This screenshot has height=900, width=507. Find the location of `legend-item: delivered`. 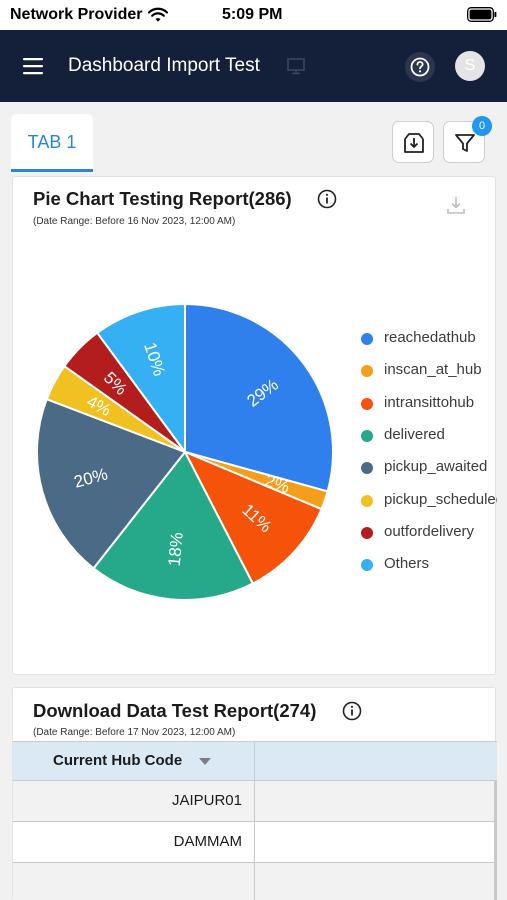

legend-item: delivered is located at coordinates (429, 436).